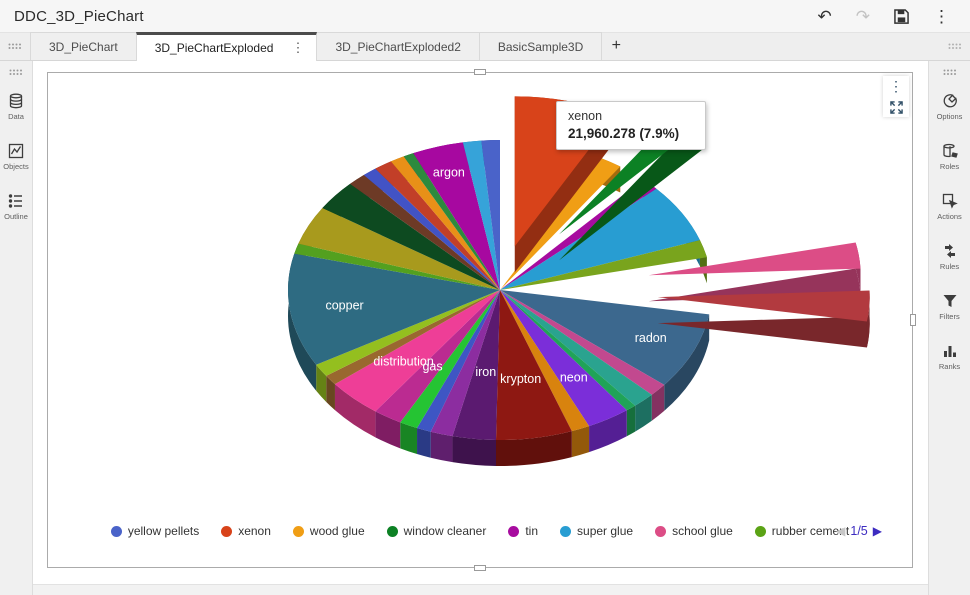 The width and height of the screenshot is (970, 595). What do you see at coordinates (949, 216) in the screenshot?
I see `sidebar-item-label: Actions` at bounding box center [949, 216].